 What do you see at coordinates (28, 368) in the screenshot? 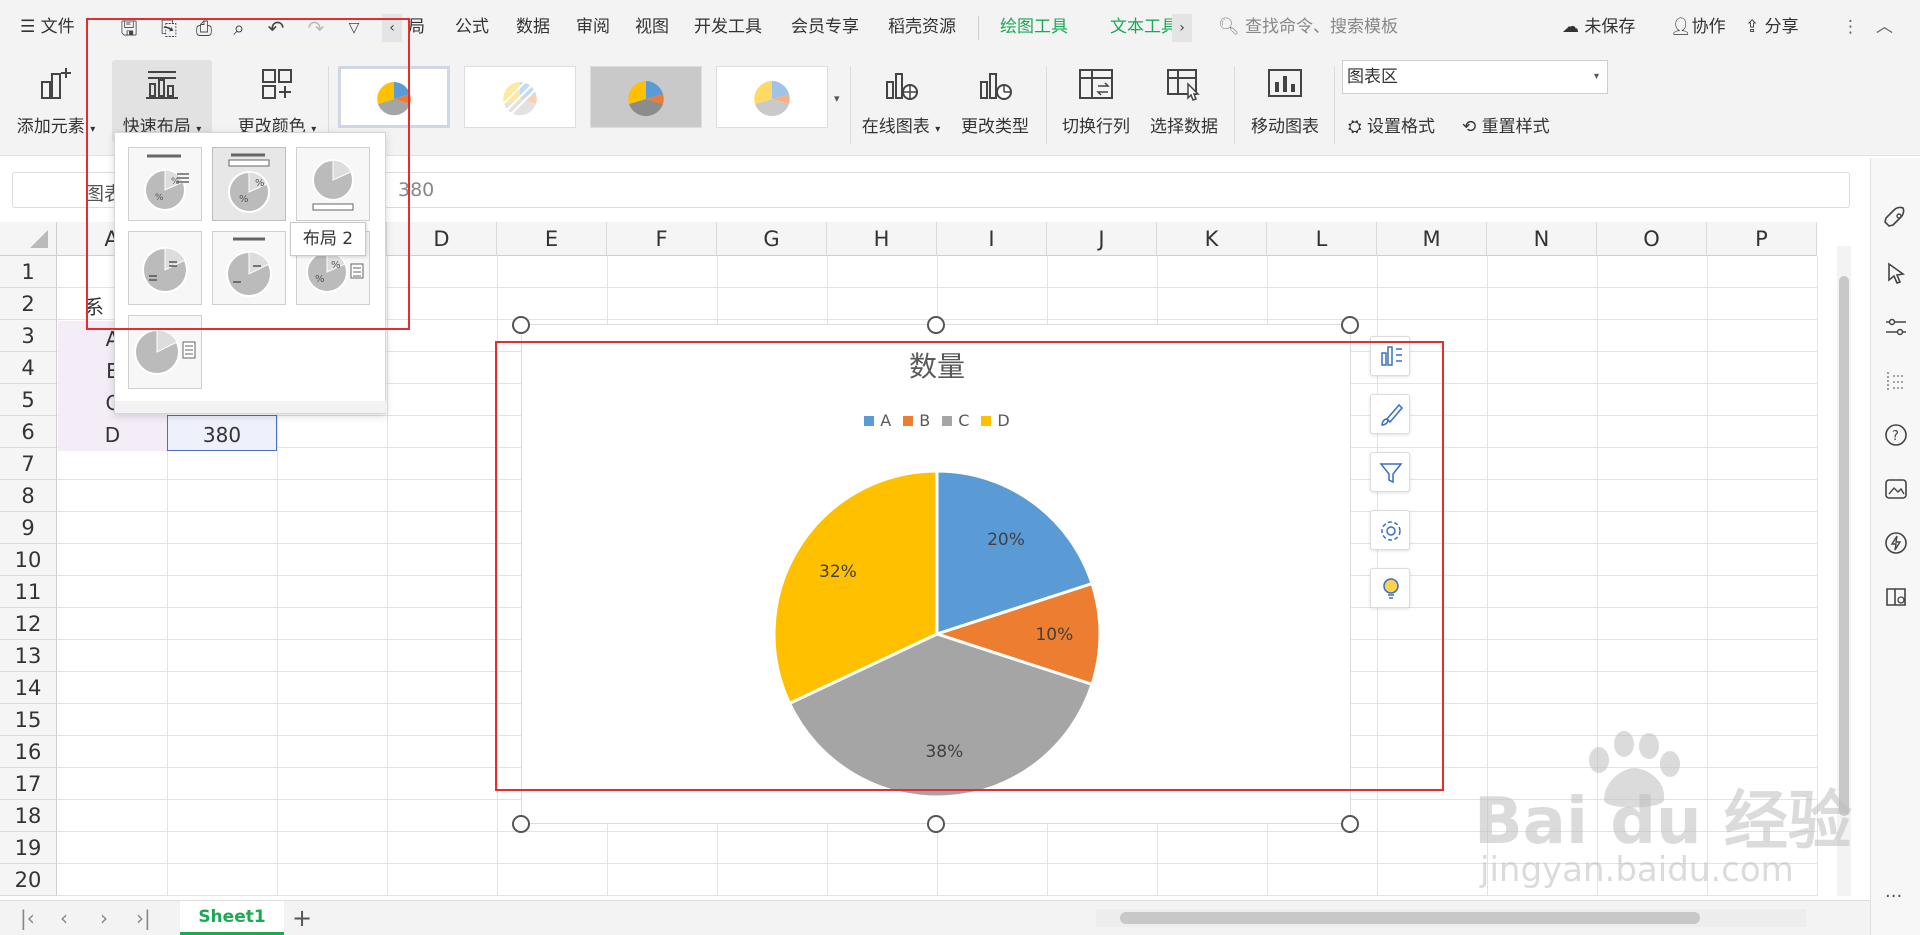
I see `row-header-4: 4` at bounding box center [28, 368].